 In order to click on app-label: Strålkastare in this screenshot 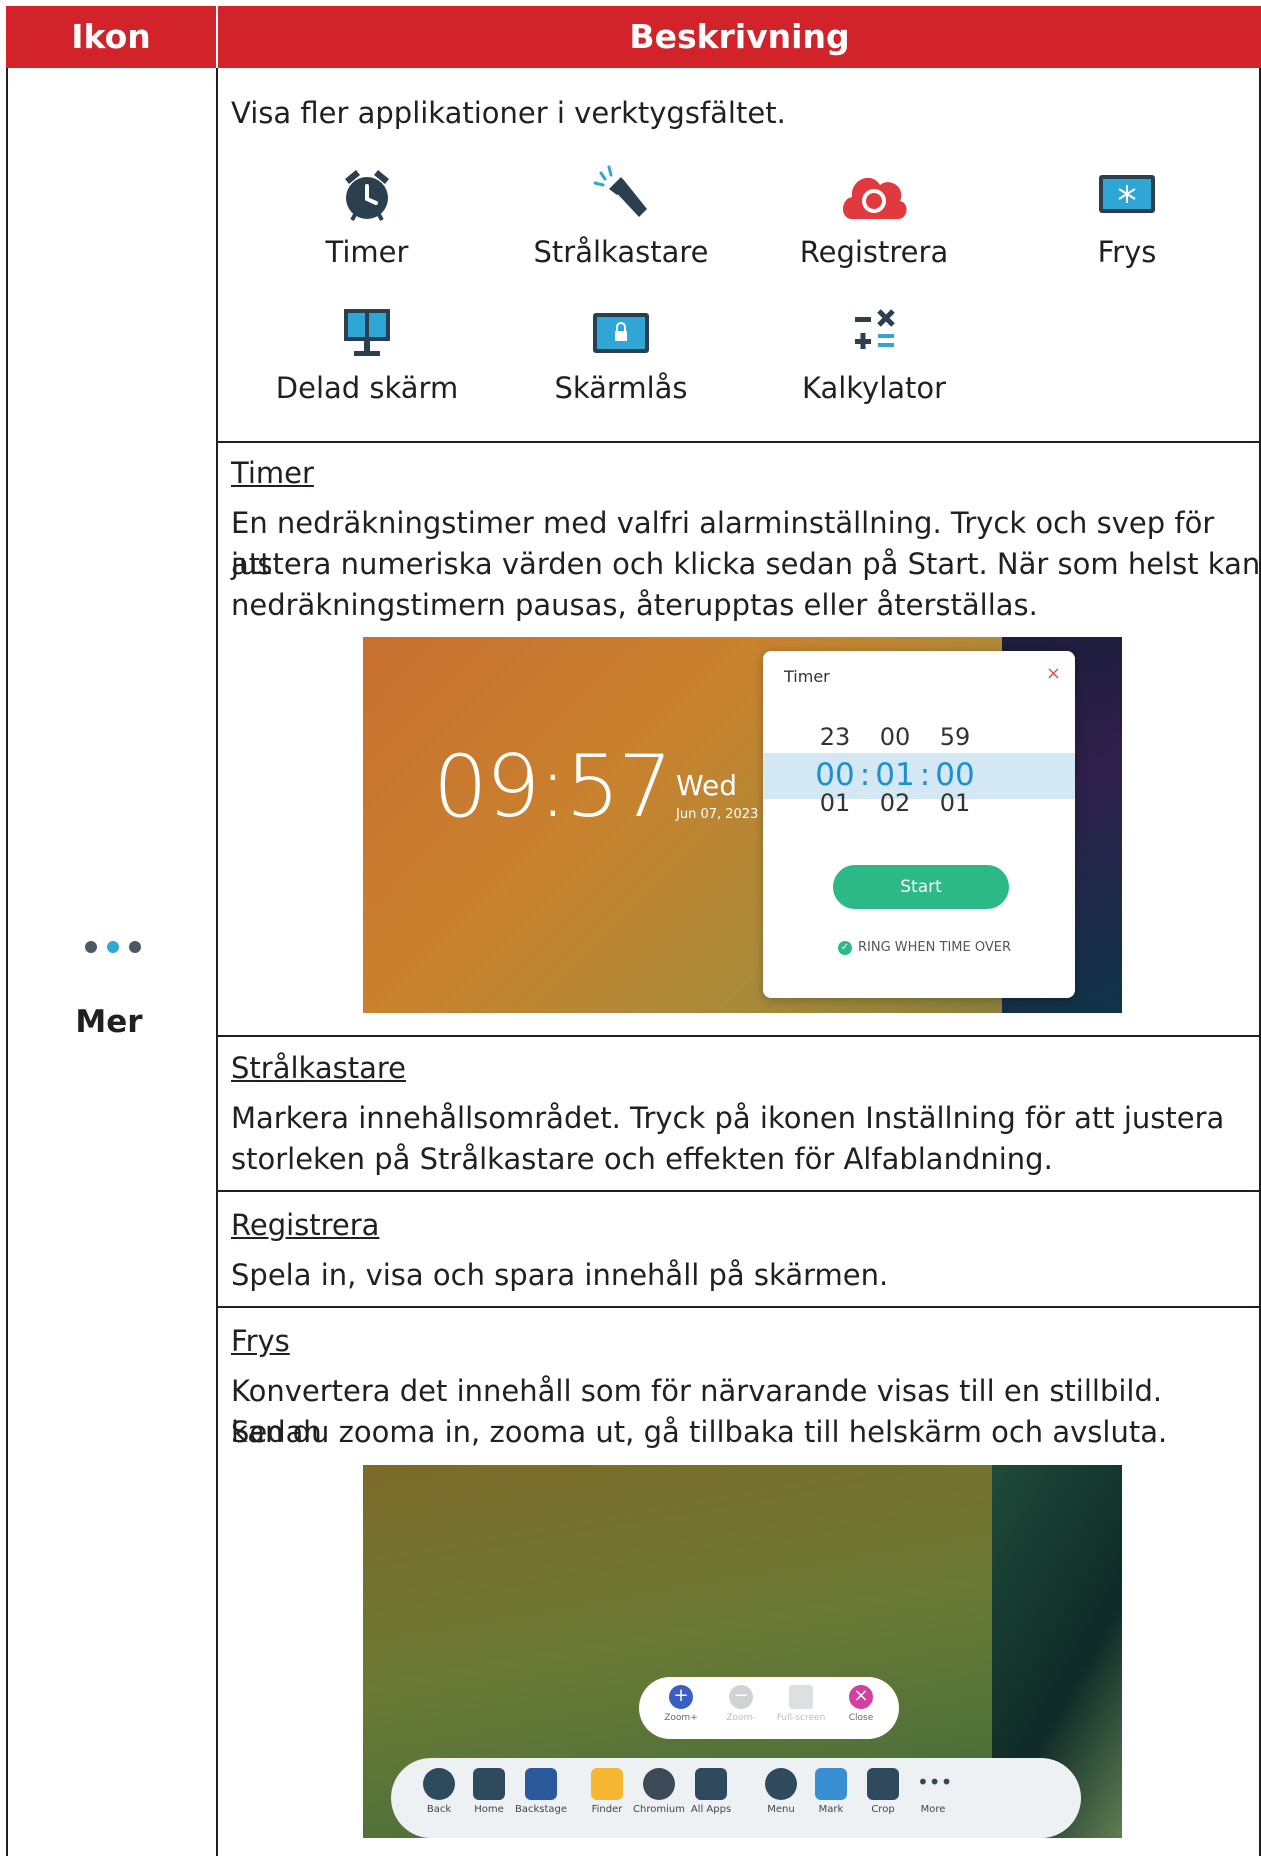, I will do `click(621, 252)`.